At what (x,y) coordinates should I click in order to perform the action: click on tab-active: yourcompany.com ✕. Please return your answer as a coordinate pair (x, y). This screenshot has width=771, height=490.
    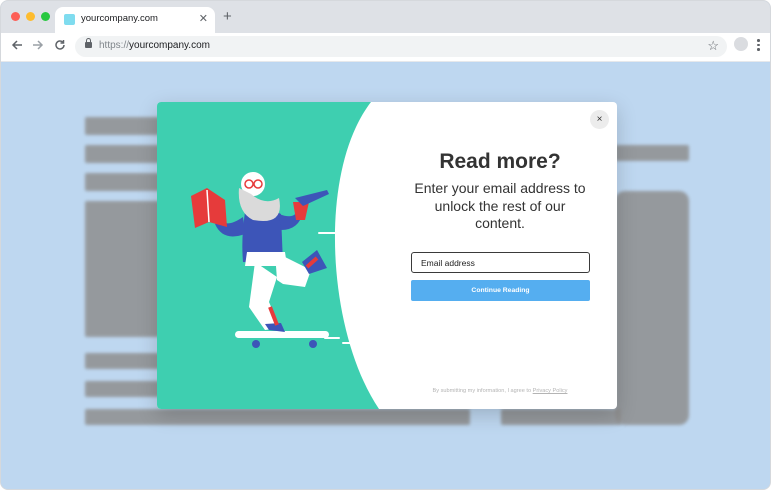
    Looking at the image, I should click on (135, 20).